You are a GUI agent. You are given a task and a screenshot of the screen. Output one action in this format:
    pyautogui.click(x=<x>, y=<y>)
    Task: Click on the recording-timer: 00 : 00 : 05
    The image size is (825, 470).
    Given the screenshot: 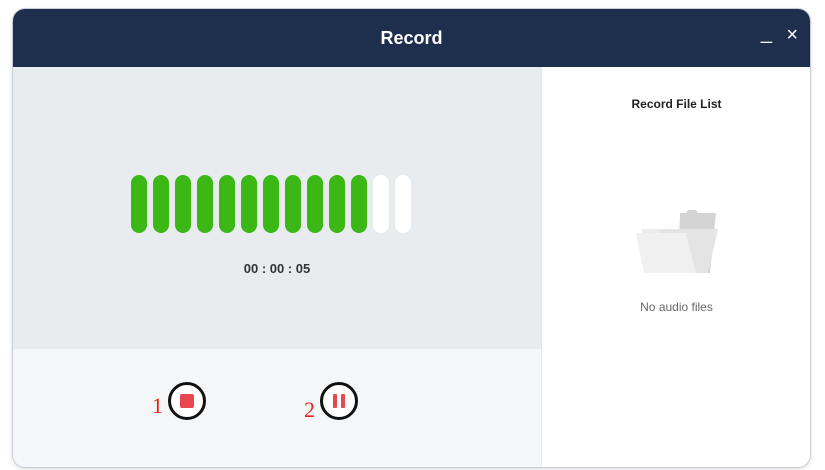 What is the action you would take?
    pyautogui.click(x=277, y=268)
    